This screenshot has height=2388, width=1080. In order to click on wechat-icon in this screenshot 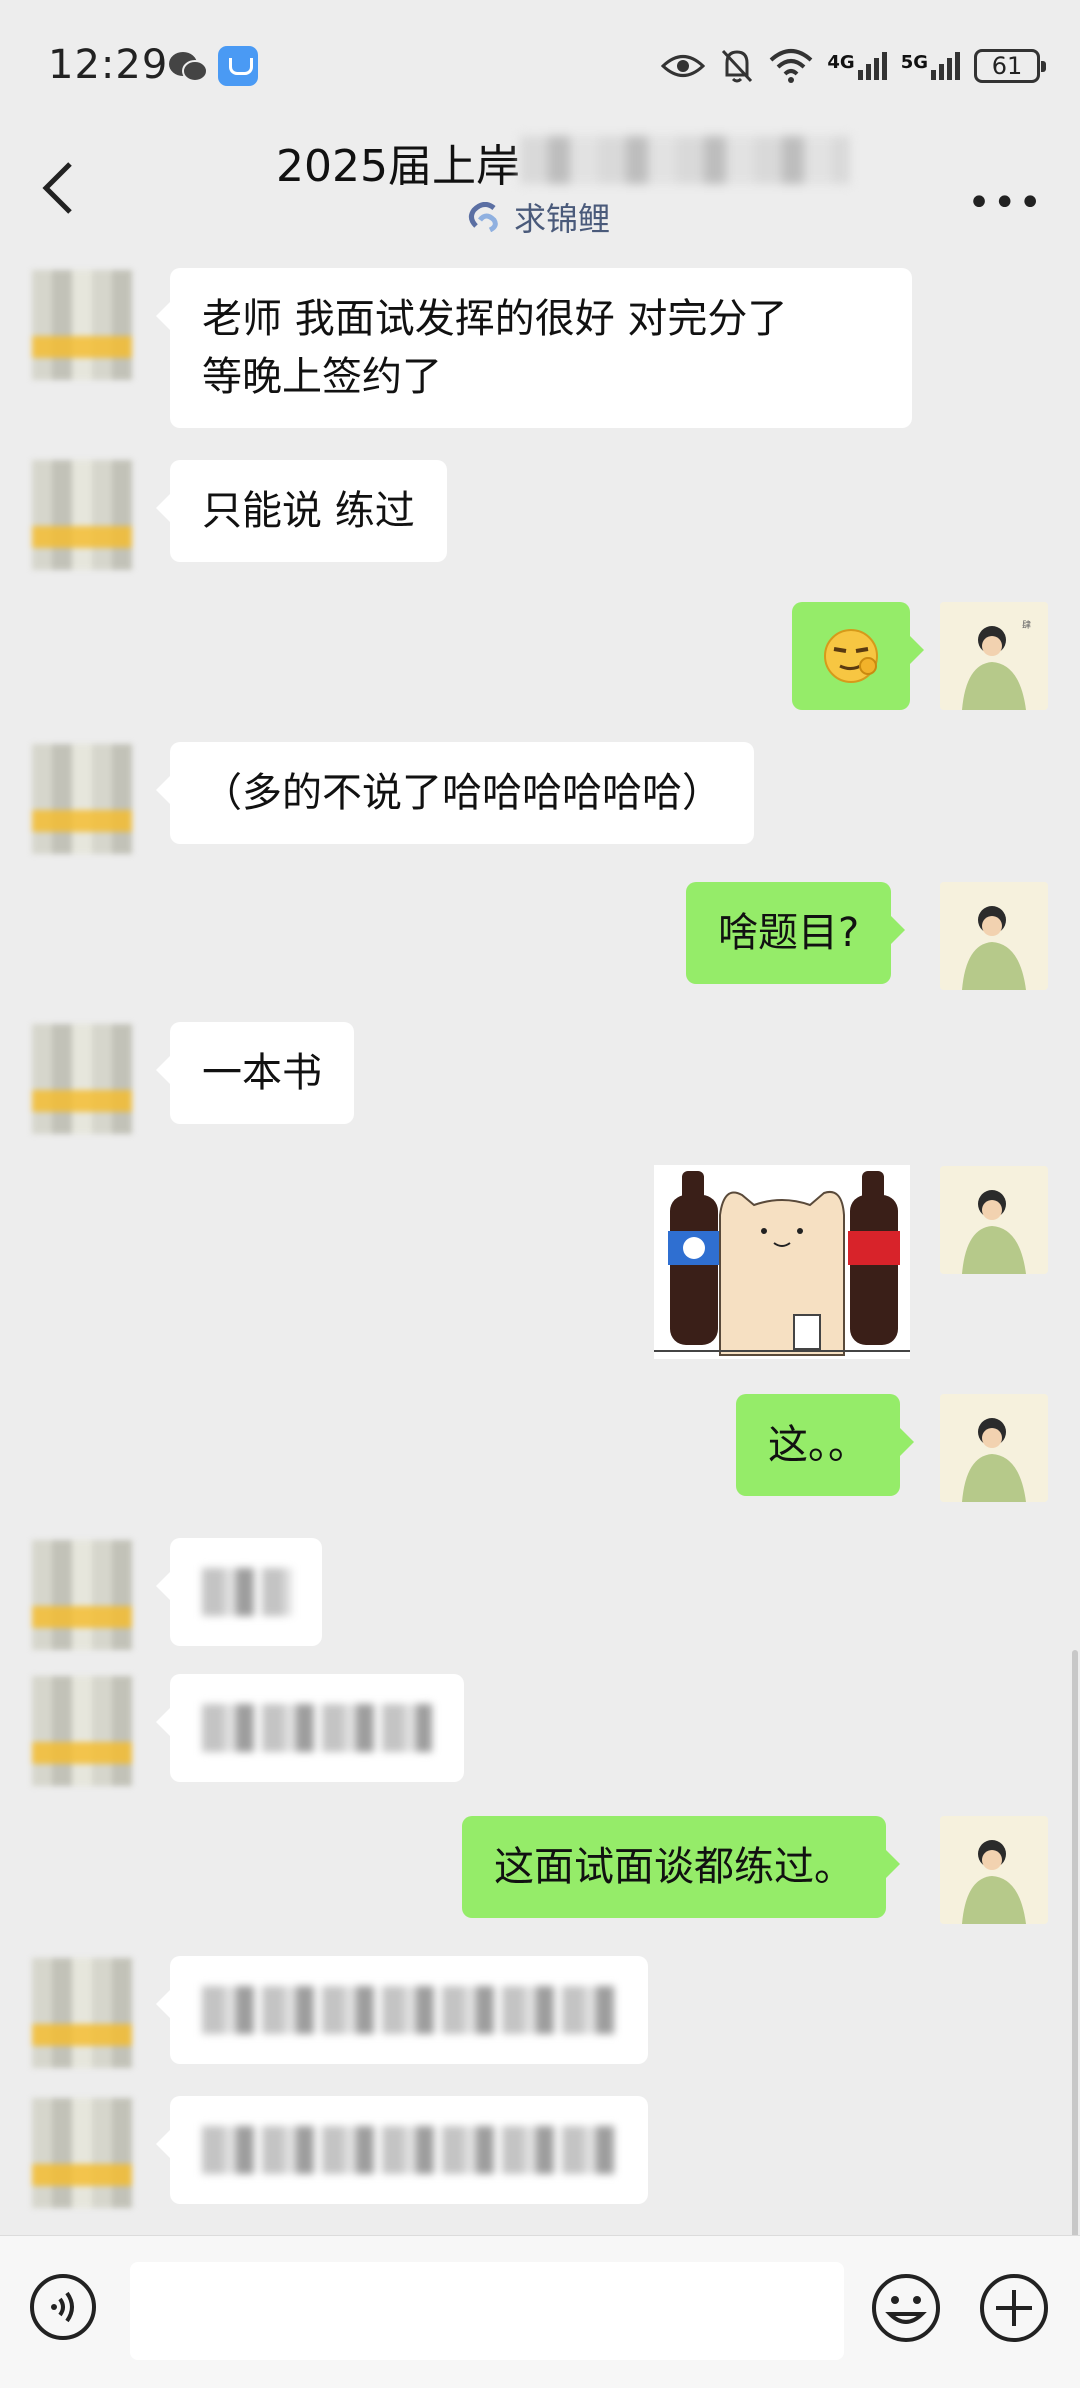, I will do `click(188, 67)`.